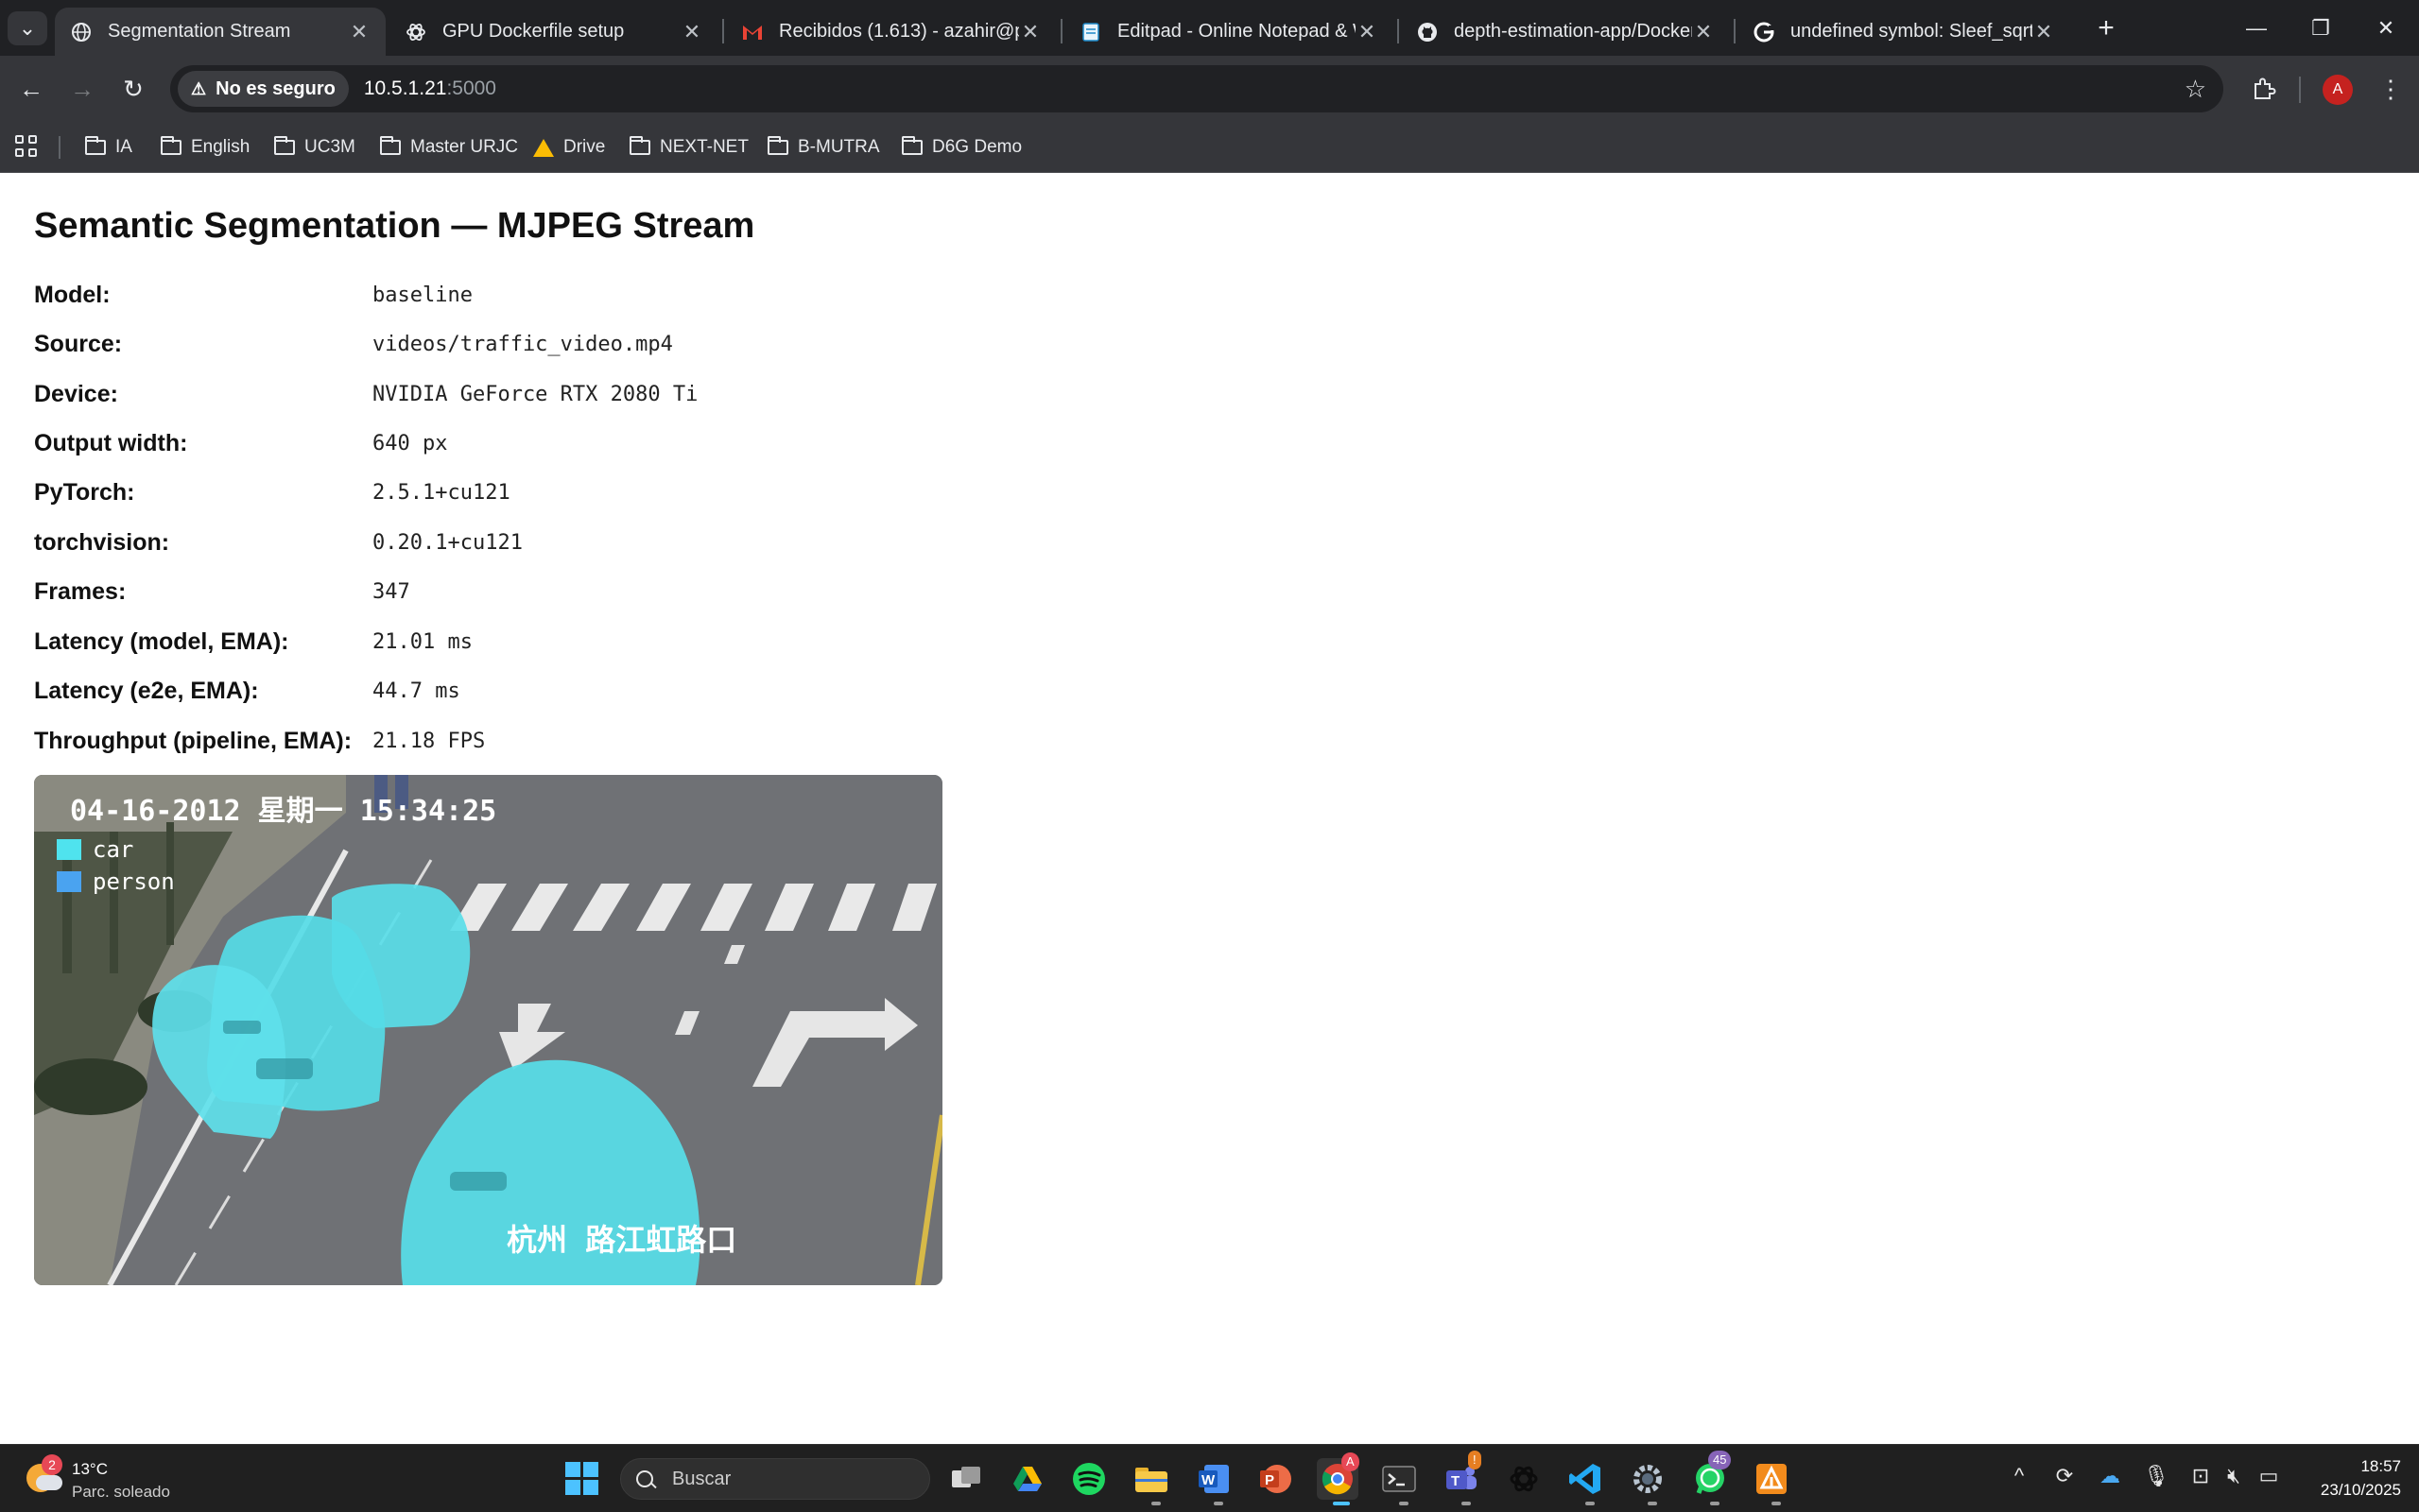  I want to click on address-bar: ⚠ No es seguro 10.5.1.21:5000 ☆, so click(1197, 88).